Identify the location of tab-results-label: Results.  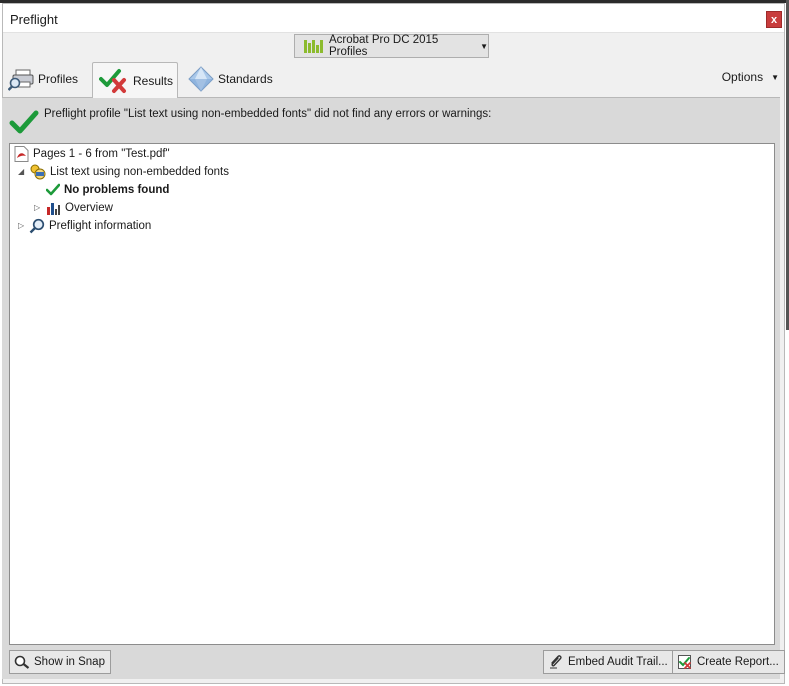
(153, 80).